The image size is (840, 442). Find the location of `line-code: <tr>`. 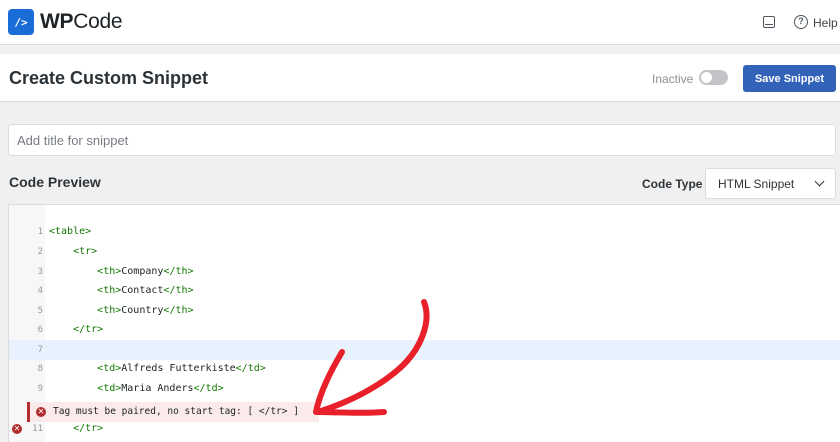

line-code: <tr> is located at coordinates (85, 251).